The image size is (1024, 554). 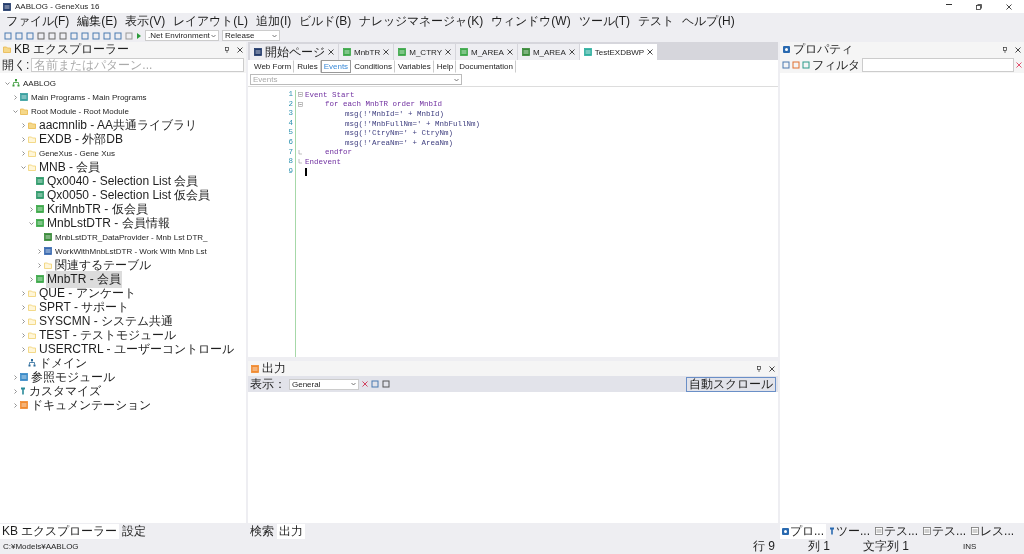 I want to click on autoscroll-button: 自動スクロール, so click(x=731, y=384).